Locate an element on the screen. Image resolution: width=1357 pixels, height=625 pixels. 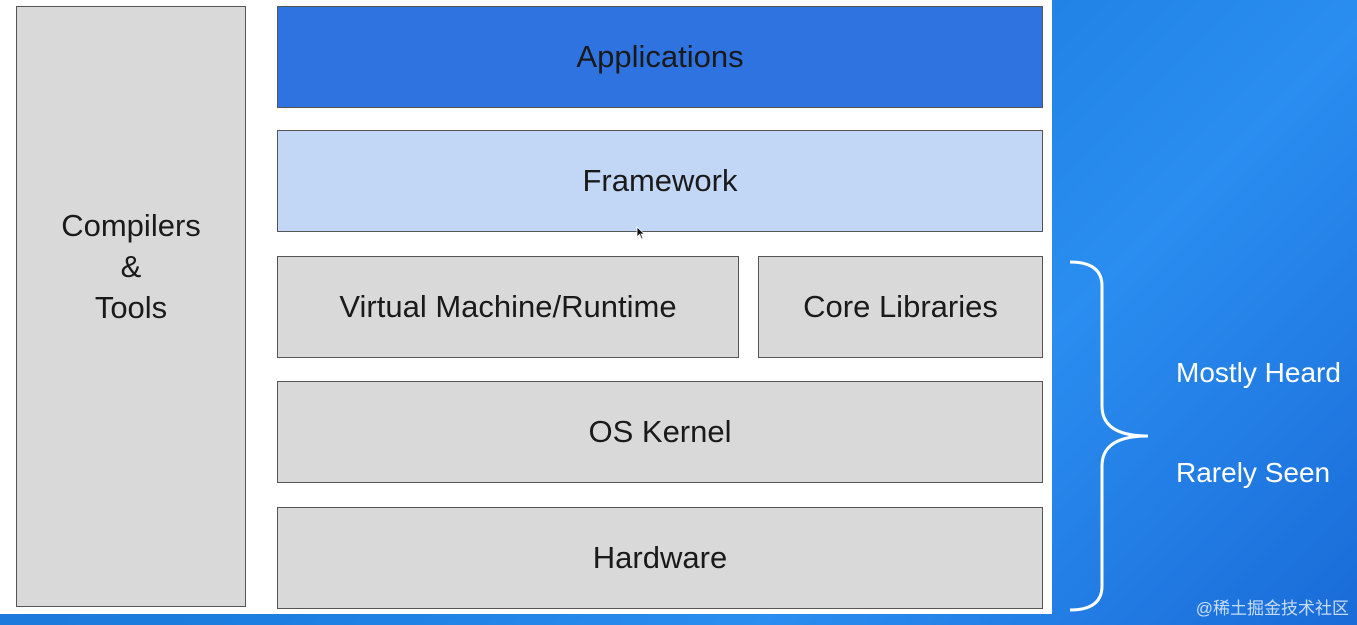
framework-layer: Framework is located at coordinates (660, 181).